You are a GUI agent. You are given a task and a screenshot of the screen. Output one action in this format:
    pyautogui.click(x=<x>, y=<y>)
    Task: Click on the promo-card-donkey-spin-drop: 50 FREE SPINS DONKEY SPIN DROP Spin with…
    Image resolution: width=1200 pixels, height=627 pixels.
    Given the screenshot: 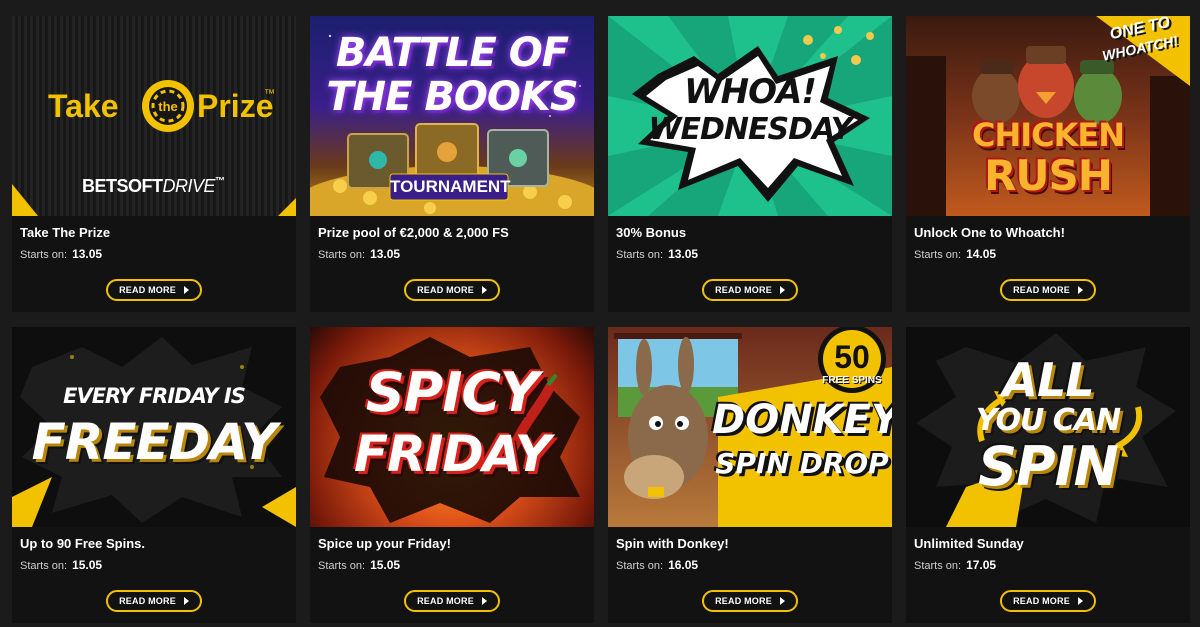 What is the action you would take?
    pyautogui.click(x=750, y=475)
    